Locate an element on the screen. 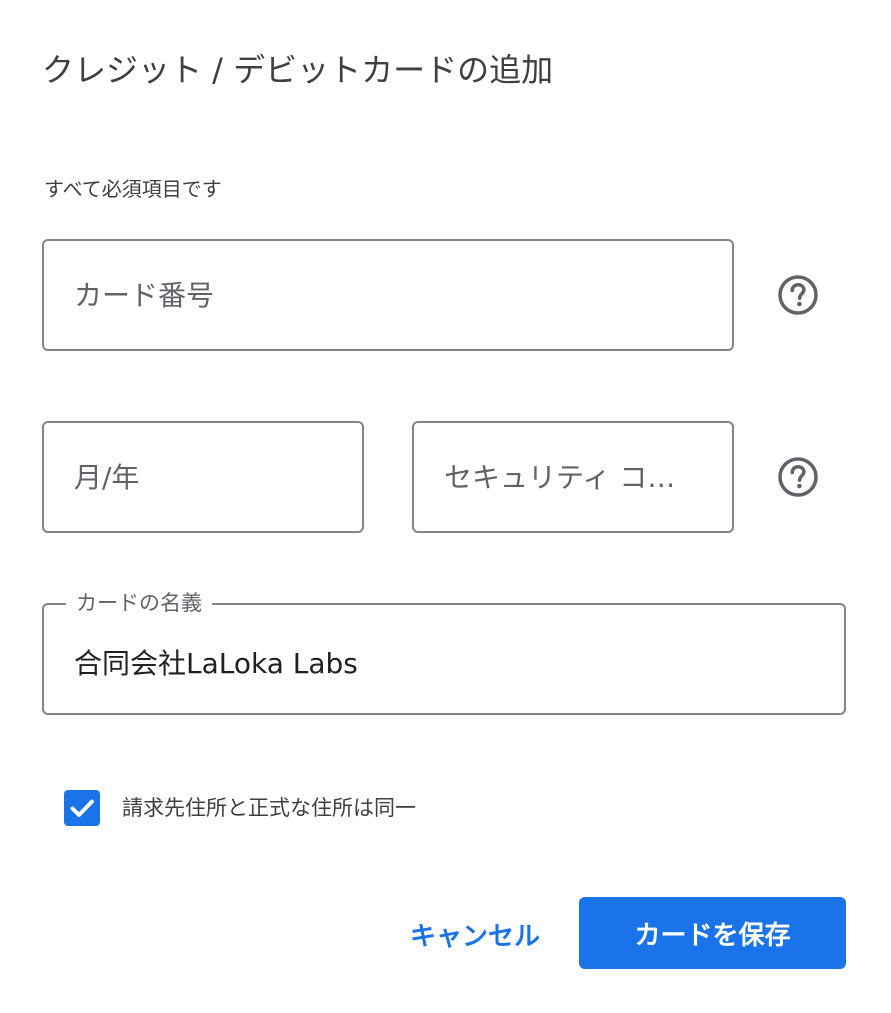  same-address-checkbox is located at coordinates (82, 808).